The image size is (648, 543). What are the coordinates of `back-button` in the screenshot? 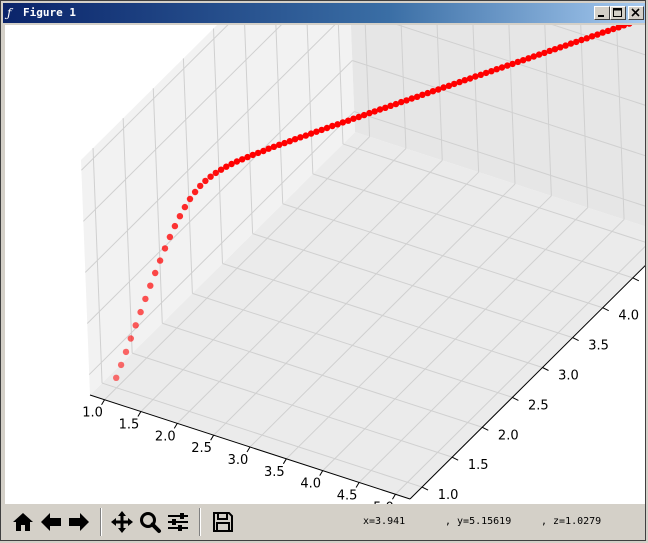 It's located at (50, 522).